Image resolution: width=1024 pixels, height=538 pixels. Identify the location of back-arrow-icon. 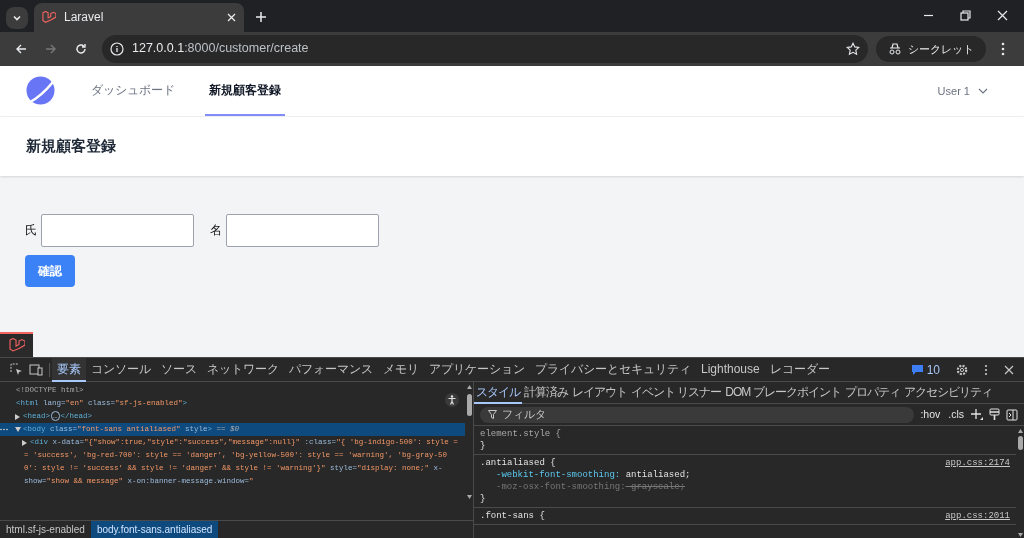
(21, 48).